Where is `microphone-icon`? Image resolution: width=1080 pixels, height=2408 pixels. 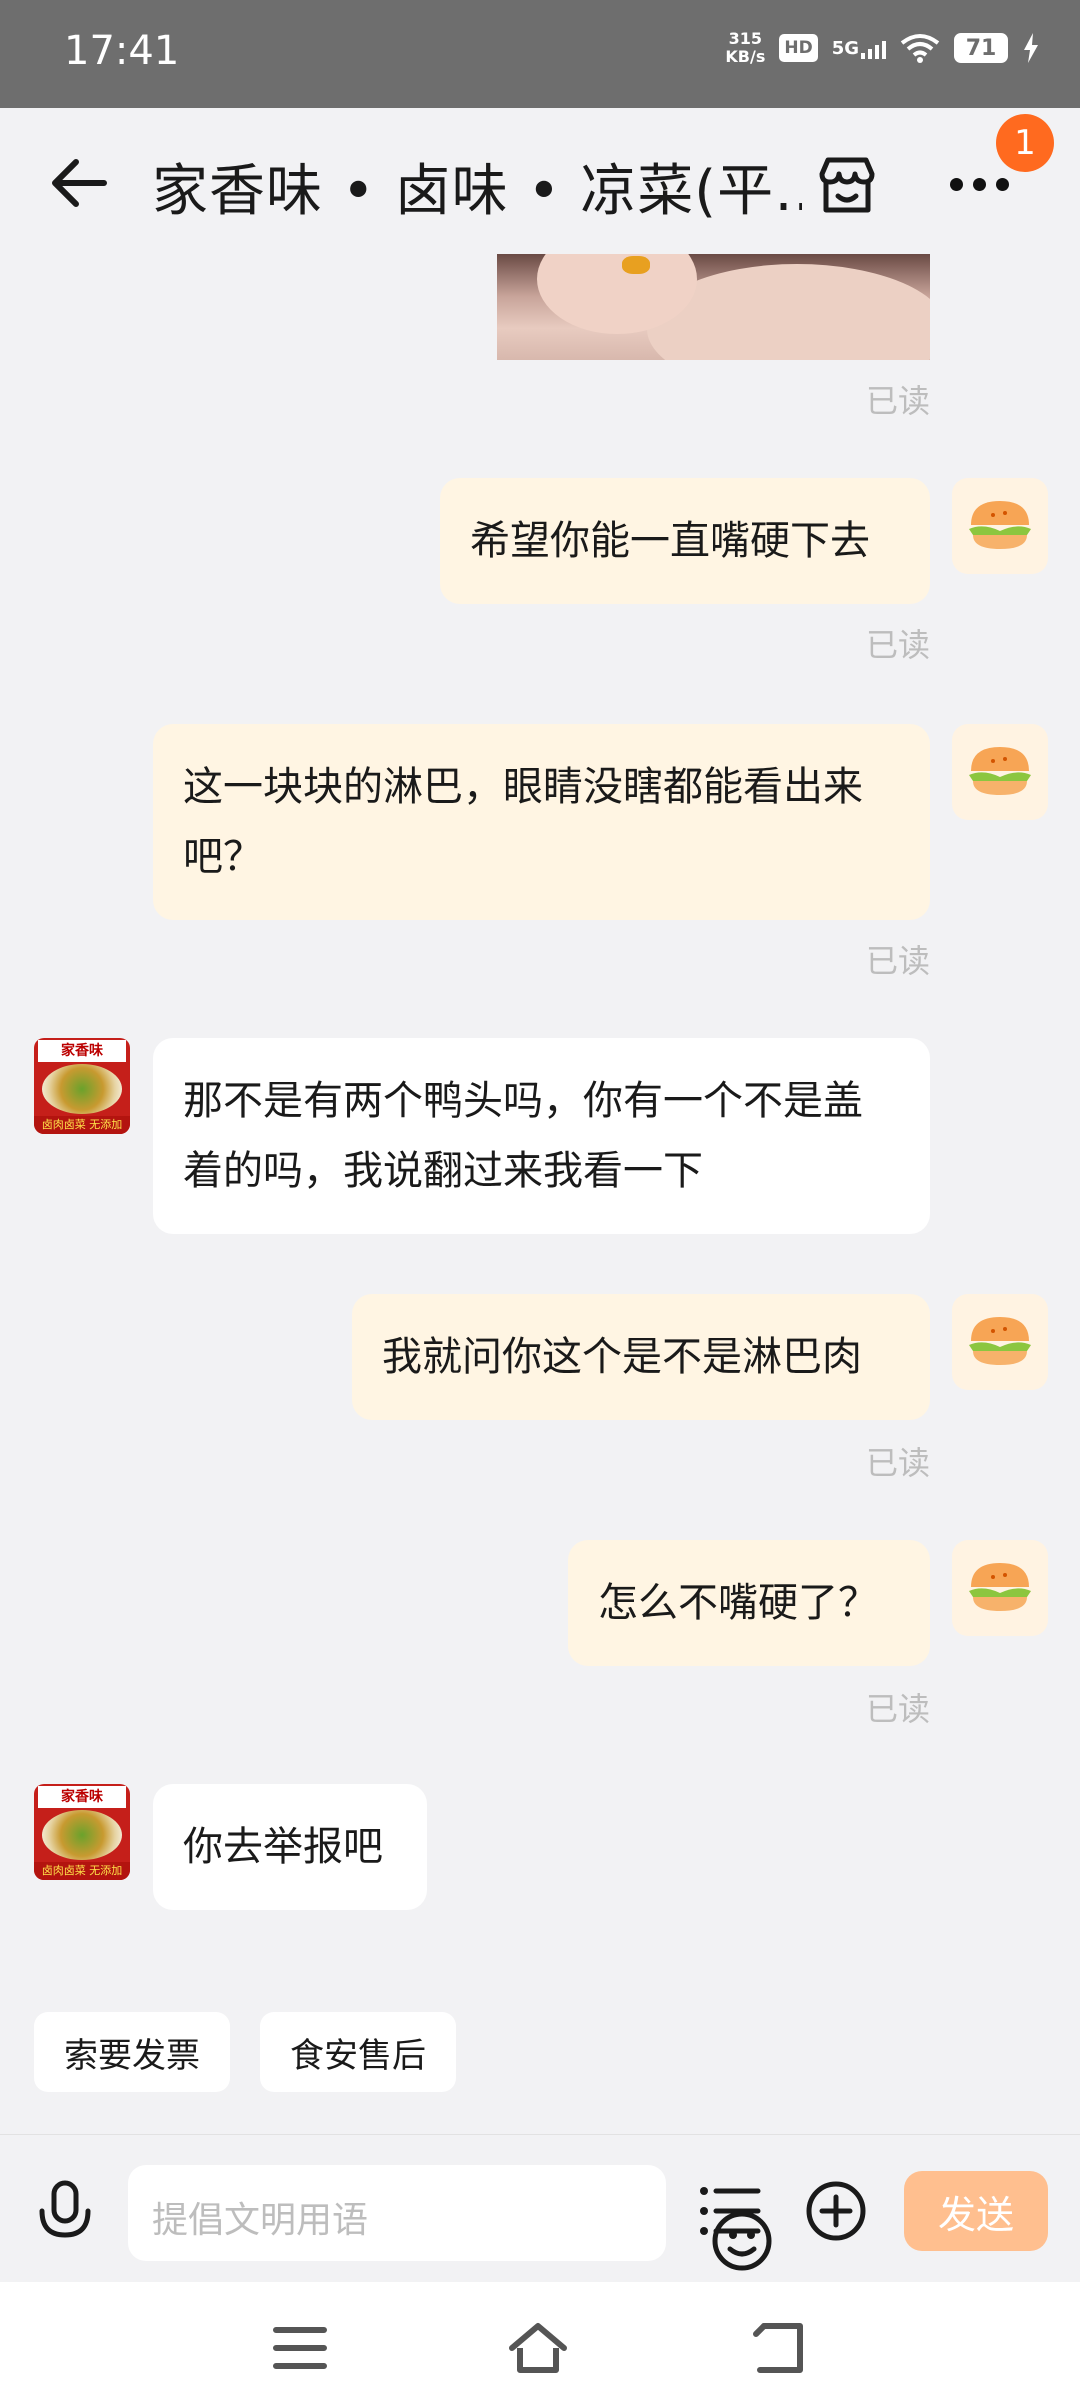
microphone-icon is located at coordinates (65, 2212).